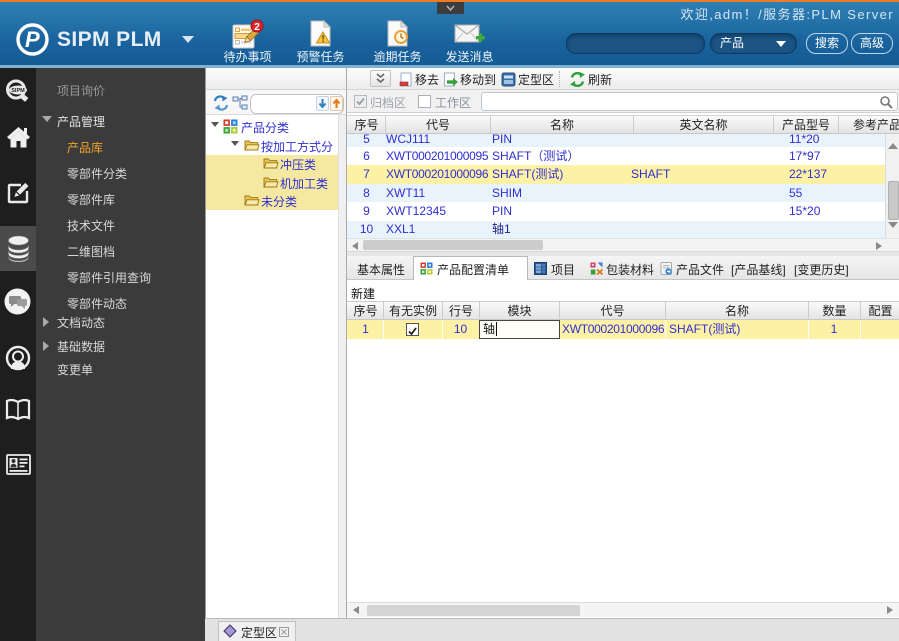  I want to click on svg-text: SIPM, so click(18, 91).